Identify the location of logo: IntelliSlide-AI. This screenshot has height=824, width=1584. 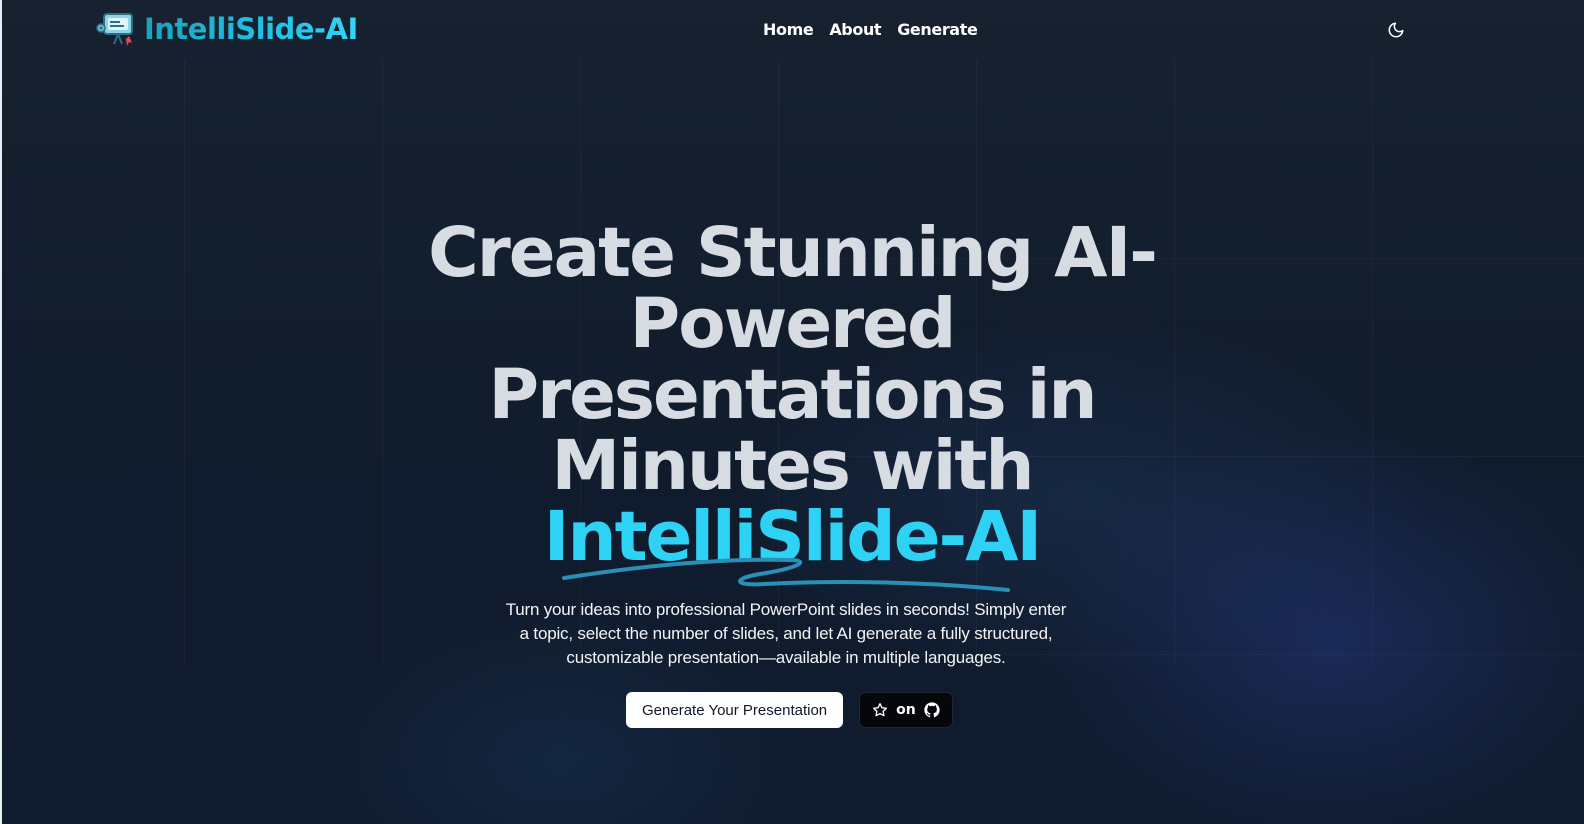
(227, 29).